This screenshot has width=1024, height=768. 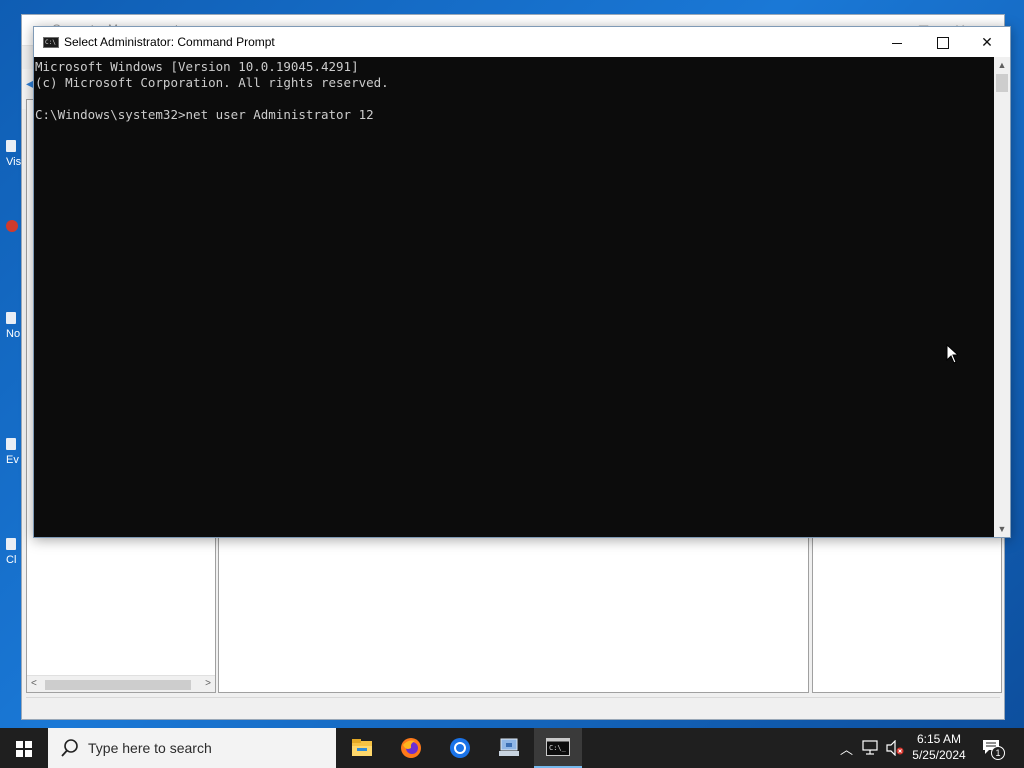 I want to click on close-icon: ✕, so click(x=987, y=42).